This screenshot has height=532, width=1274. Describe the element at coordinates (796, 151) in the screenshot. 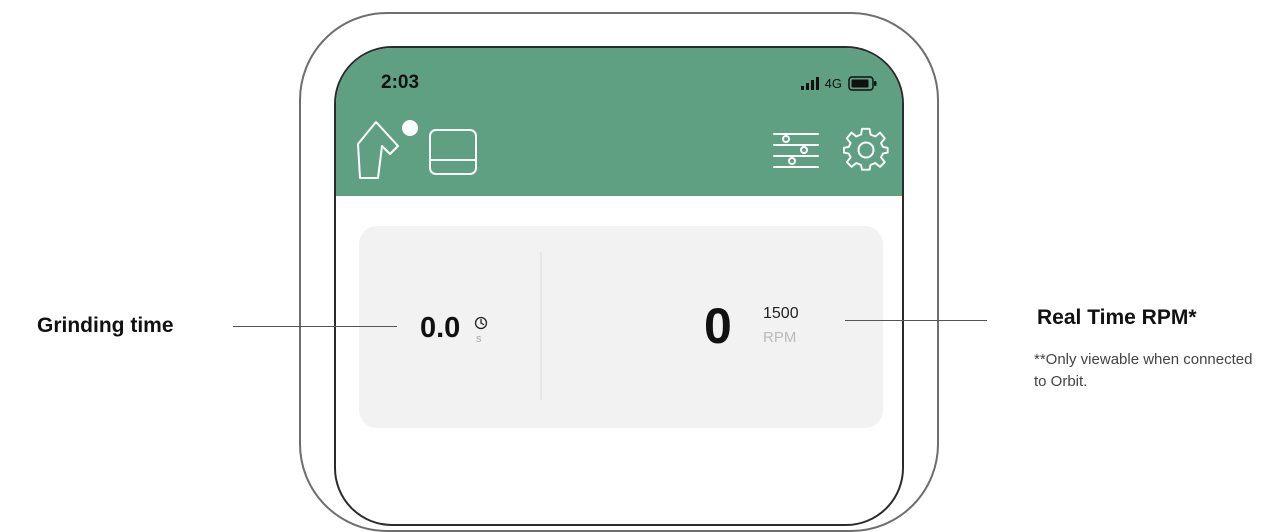

I see `sliders-icon` at that location.